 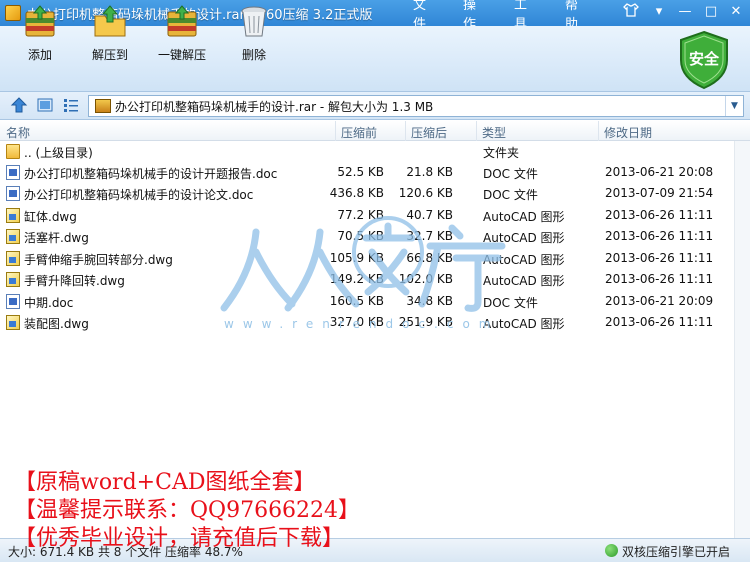 I want to click on column-modified: 修改日期, so click(x=628, y=132).